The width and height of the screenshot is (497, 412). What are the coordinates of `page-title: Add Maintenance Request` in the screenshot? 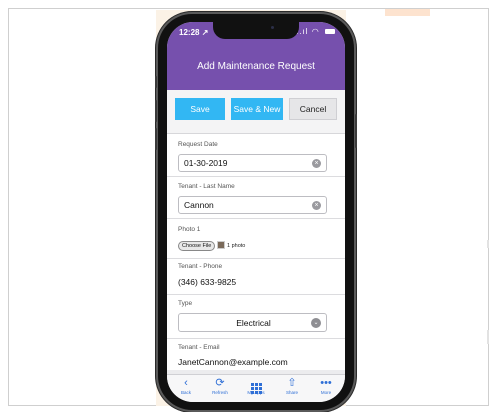 It's located at (256, 66).